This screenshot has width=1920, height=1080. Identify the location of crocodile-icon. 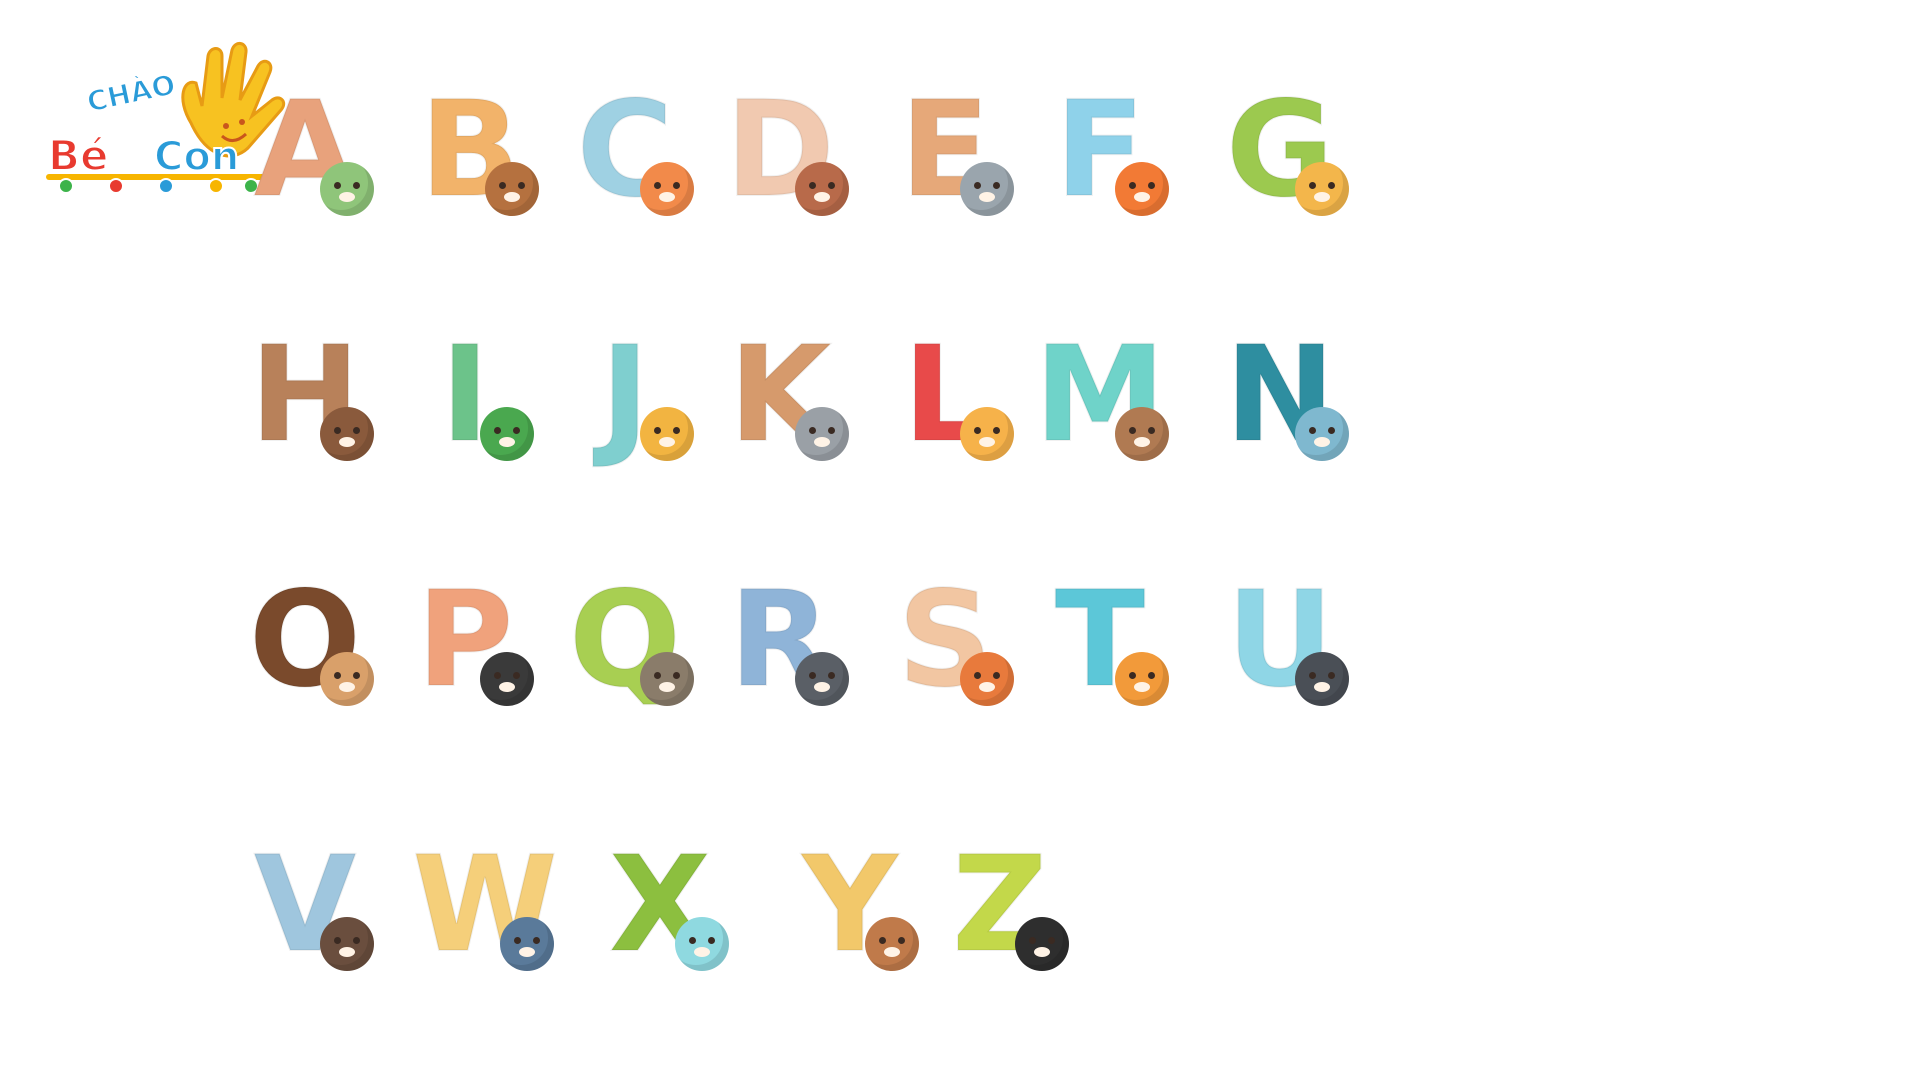
(347, 189).